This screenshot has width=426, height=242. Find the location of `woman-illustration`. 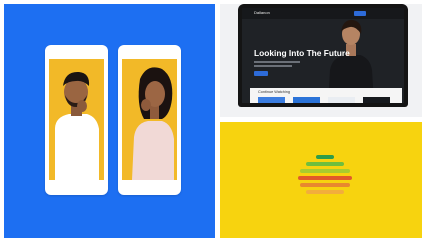

woman-illustration is located at coordinates (153, 123).